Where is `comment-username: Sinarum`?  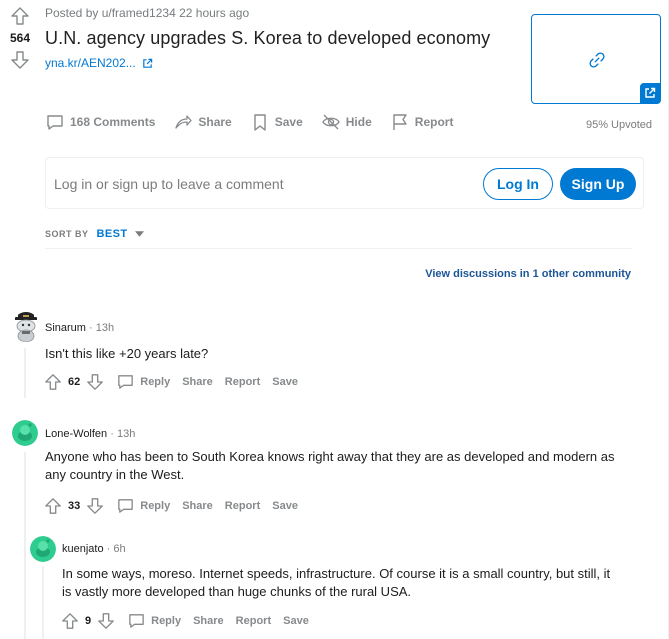
comment-username: Sinarum is located at coordinates (65, 328).